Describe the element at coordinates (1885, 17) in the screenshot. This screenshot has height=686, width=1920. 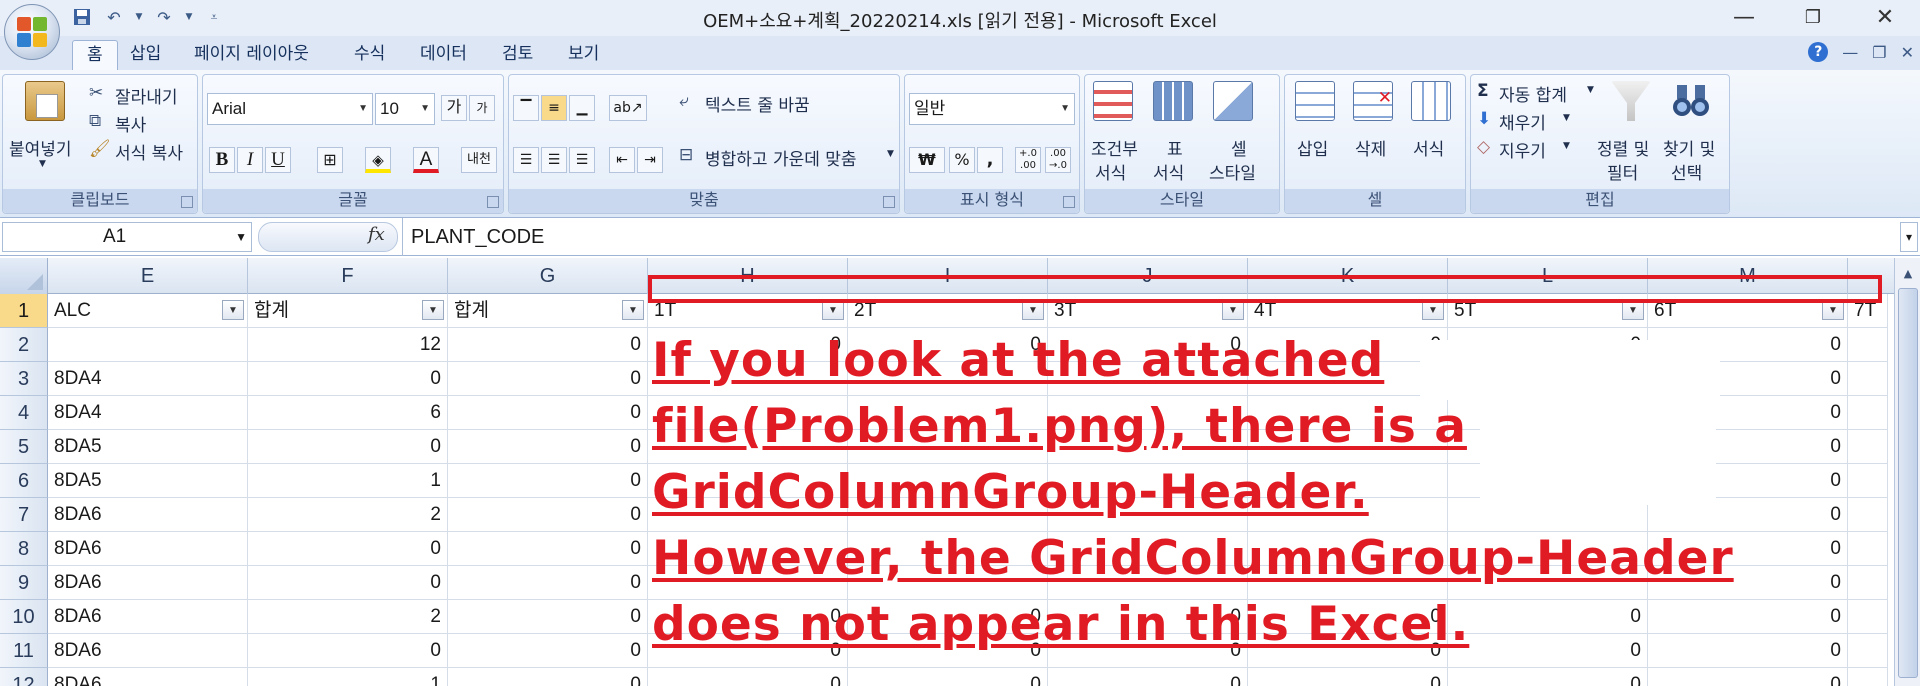
I see `close-button: ✕` at that location.